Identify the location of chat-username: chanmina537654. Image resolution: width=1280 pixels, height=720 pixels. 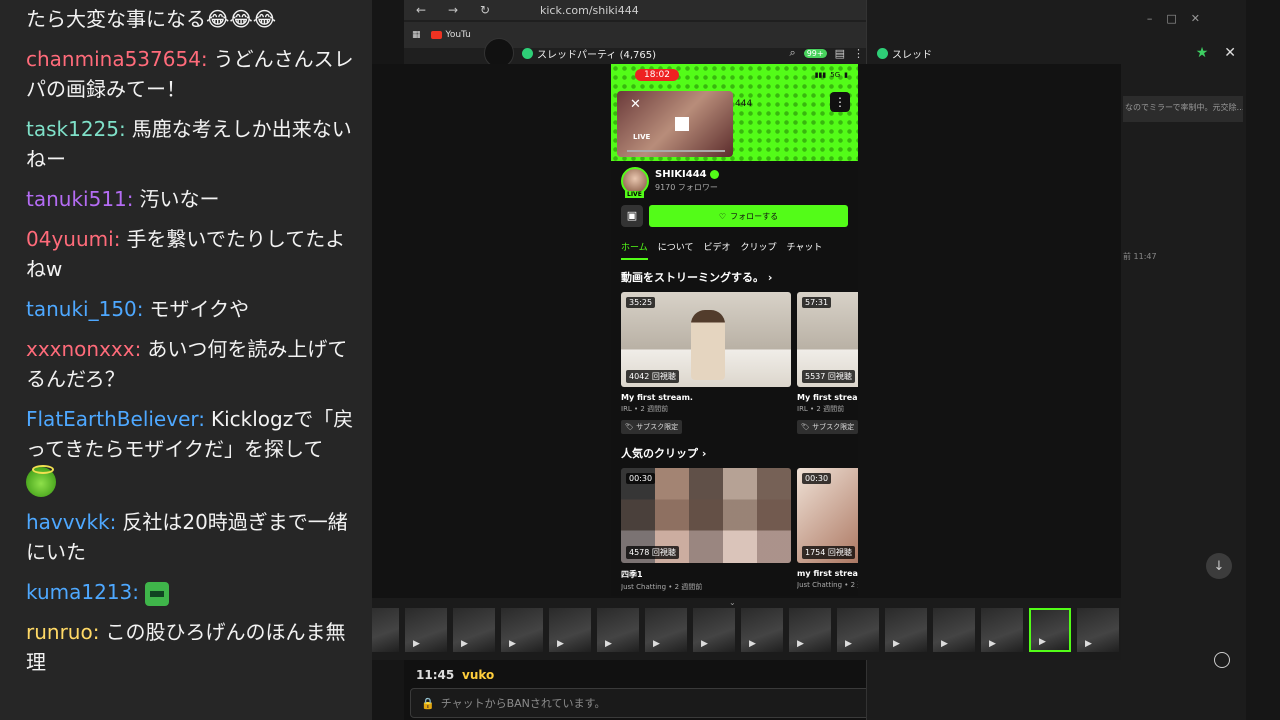
(113, 59).